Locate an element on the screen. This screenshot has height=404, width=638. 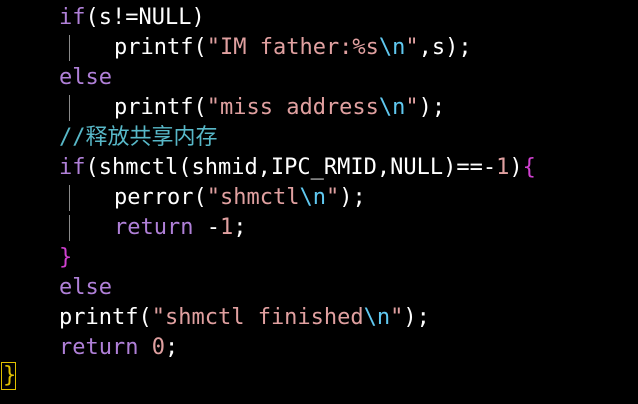
code-line: printf("IM father:%s\n",s); is located at coordinates (293, 48).